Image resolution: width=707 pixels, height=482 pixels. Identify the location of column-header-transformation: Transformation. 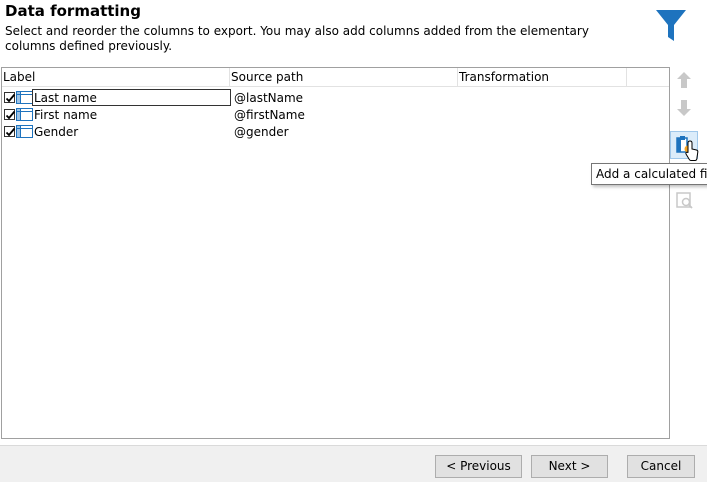
(504, 77).